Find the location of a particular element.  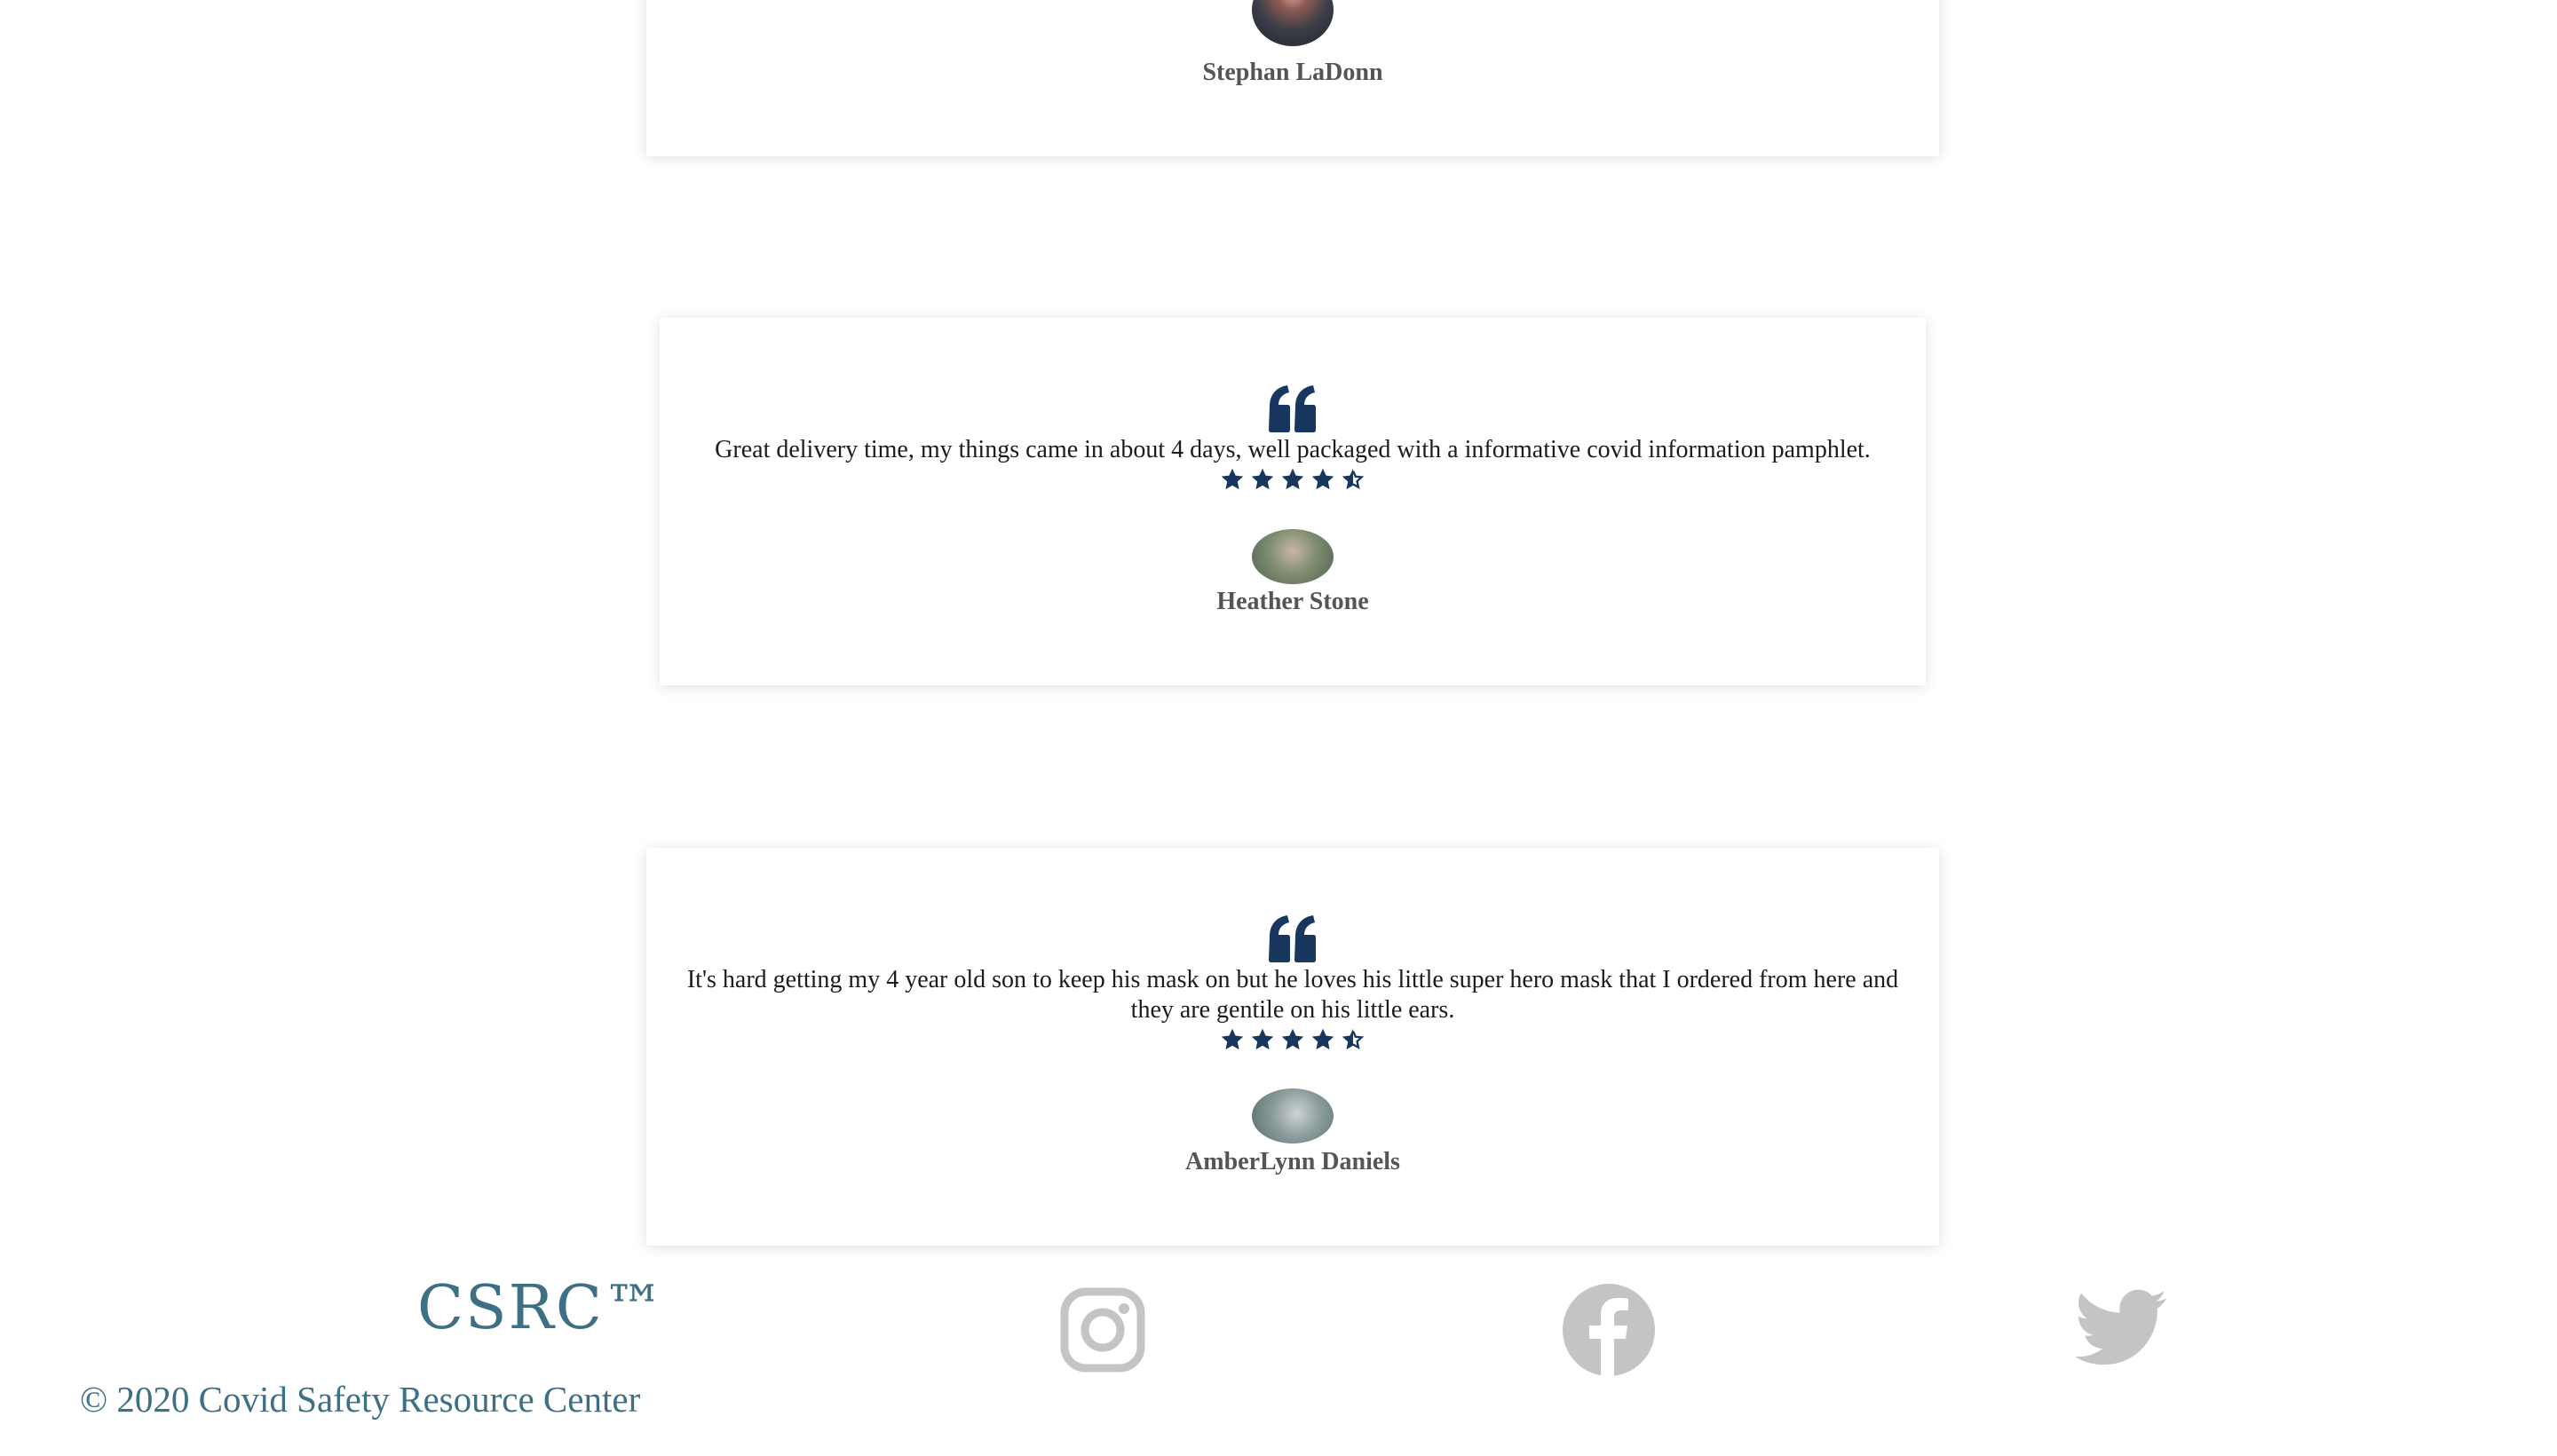

reviewer-name: Stephan LaDonn is located at coordinates (1292, 72).